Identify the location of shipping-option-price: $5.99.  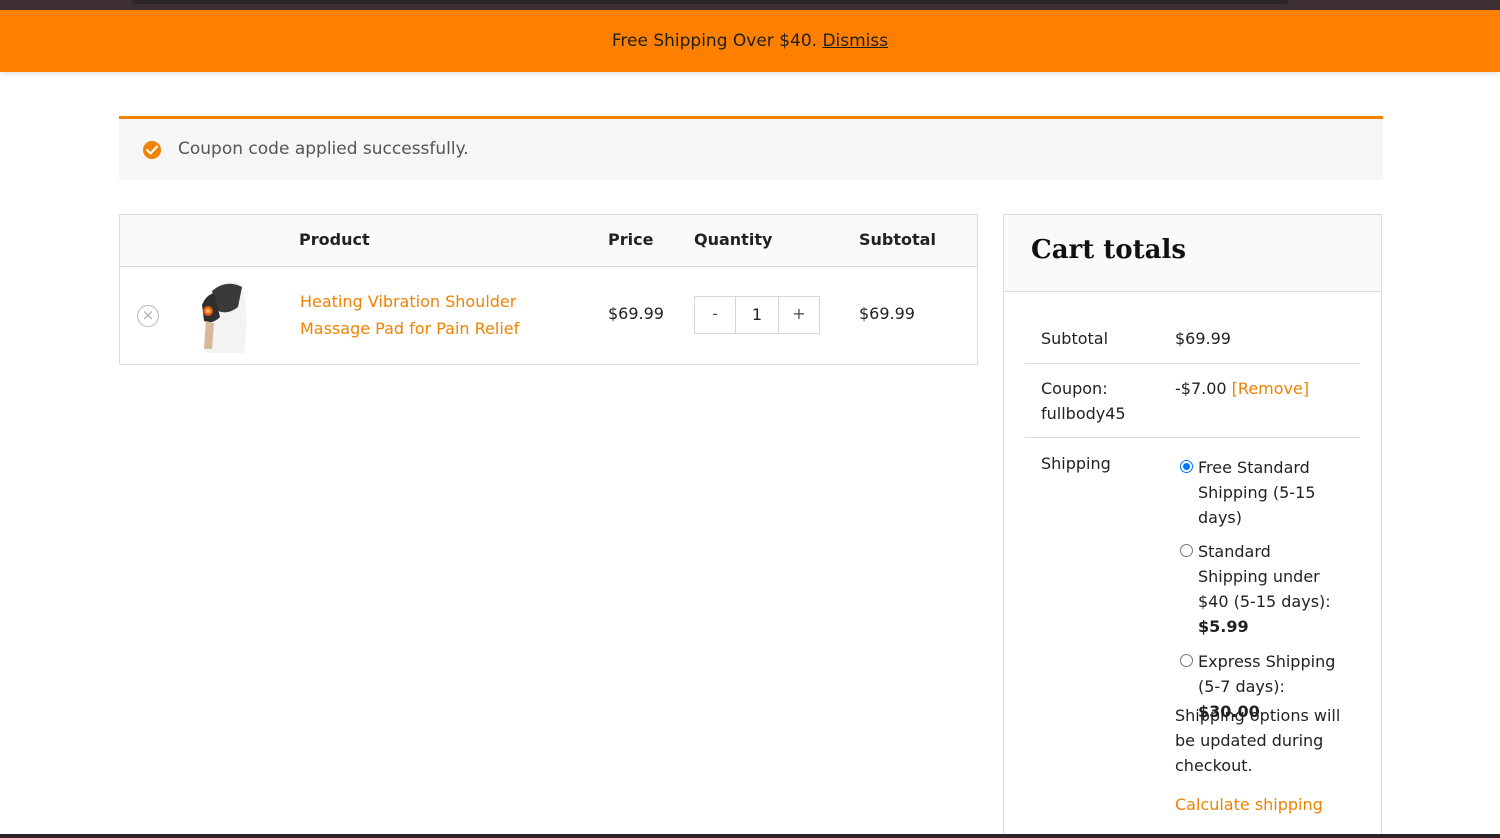
(1223, 626).